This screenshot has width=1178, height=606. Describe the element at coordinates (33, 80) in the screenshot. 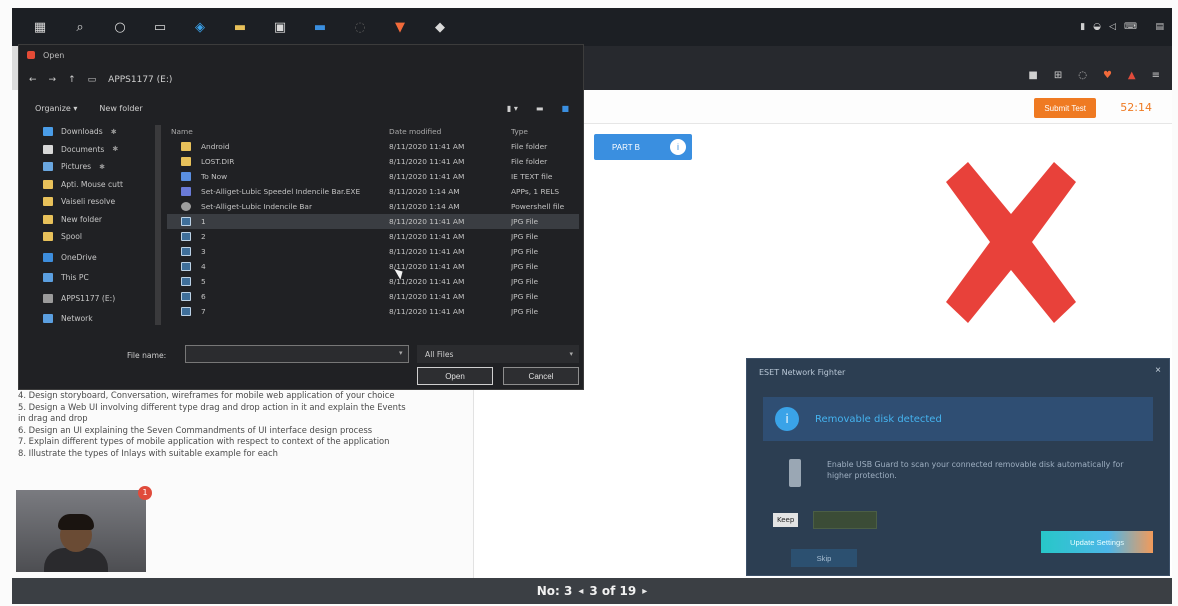

I see `back-arrow-icon: ←` at that location.